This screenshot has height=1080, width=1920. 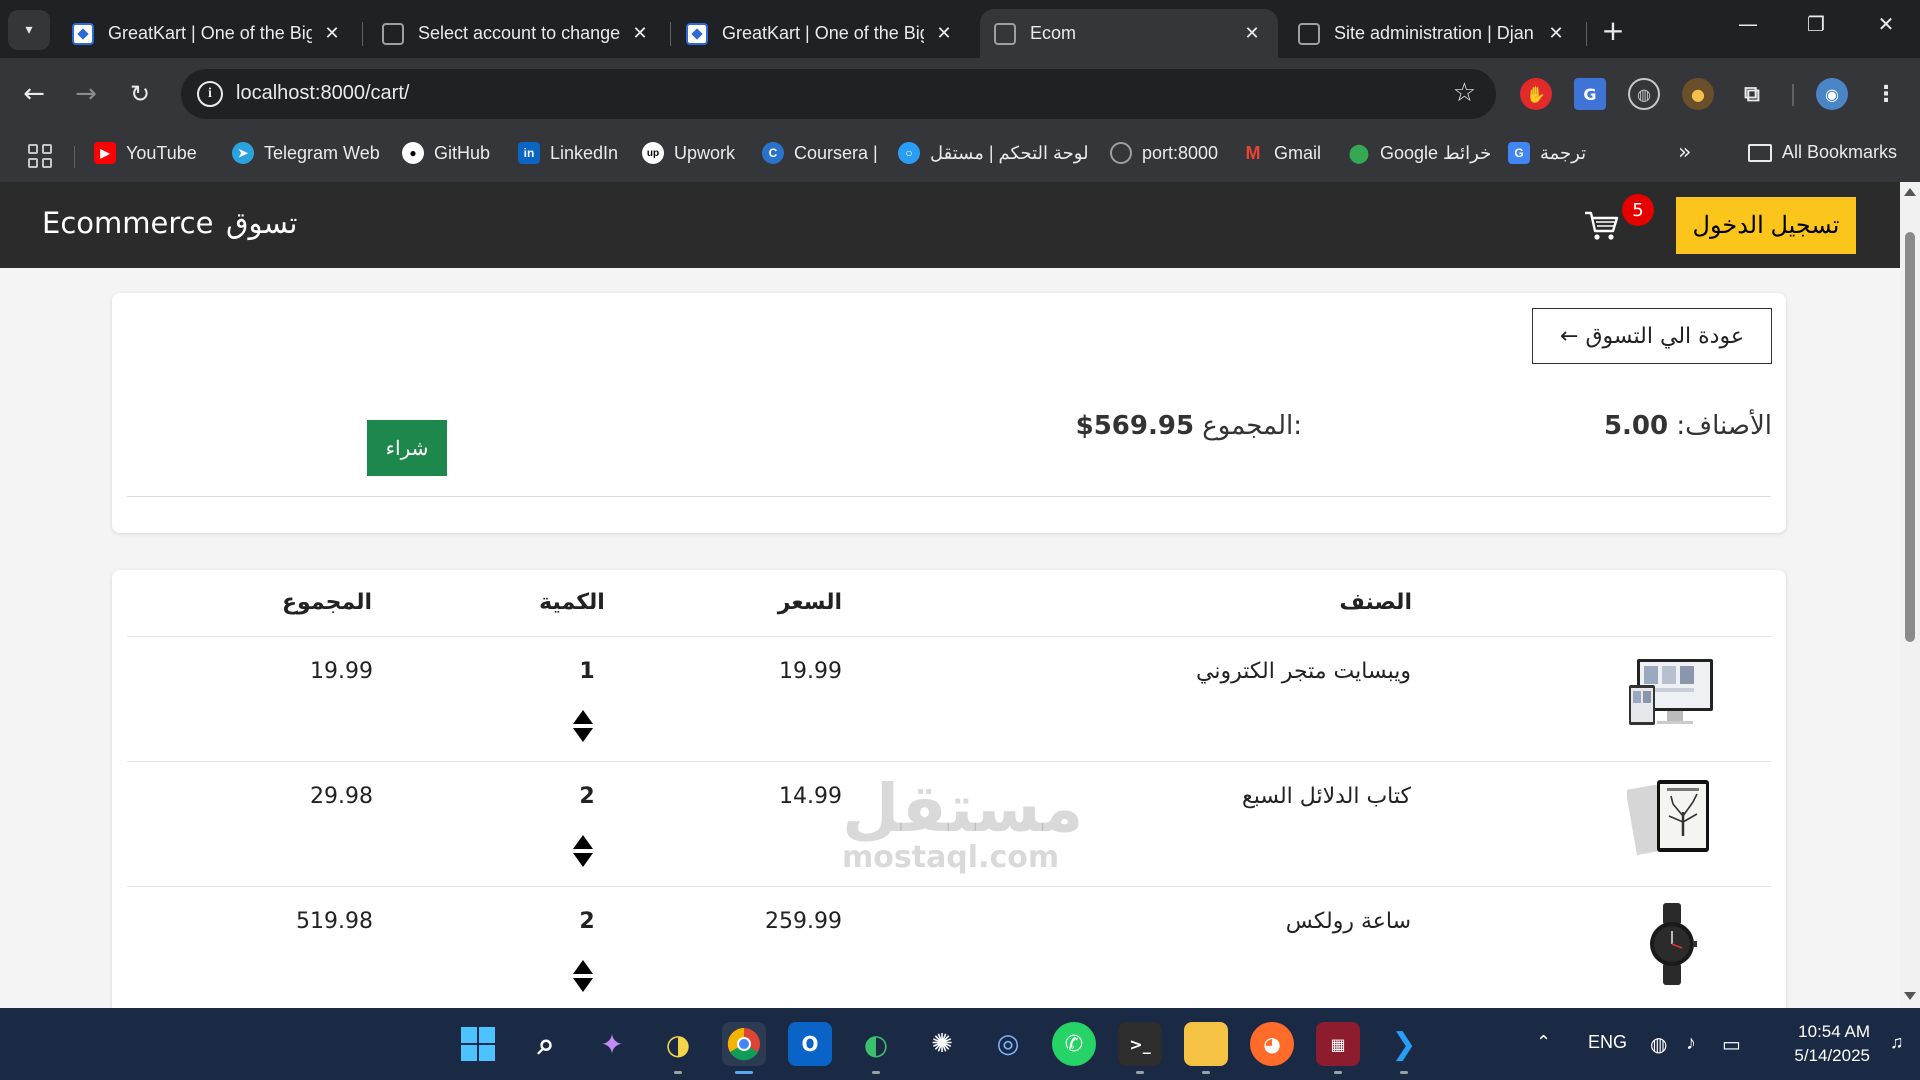 I want to click on continue-shopping-button: ← عودة الي التسوق, so click(x=1652, y=336).